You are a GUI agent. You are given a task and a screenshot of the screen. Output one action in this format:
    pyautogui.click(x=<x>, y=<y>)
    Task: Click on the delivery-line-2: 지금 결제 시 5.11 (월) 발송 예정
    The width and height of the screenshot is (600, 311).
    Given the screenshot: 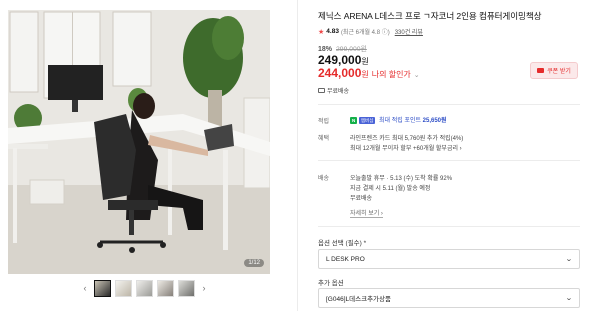 What is the action you would take?
    pyautogui.click(x=390, y=189)
    